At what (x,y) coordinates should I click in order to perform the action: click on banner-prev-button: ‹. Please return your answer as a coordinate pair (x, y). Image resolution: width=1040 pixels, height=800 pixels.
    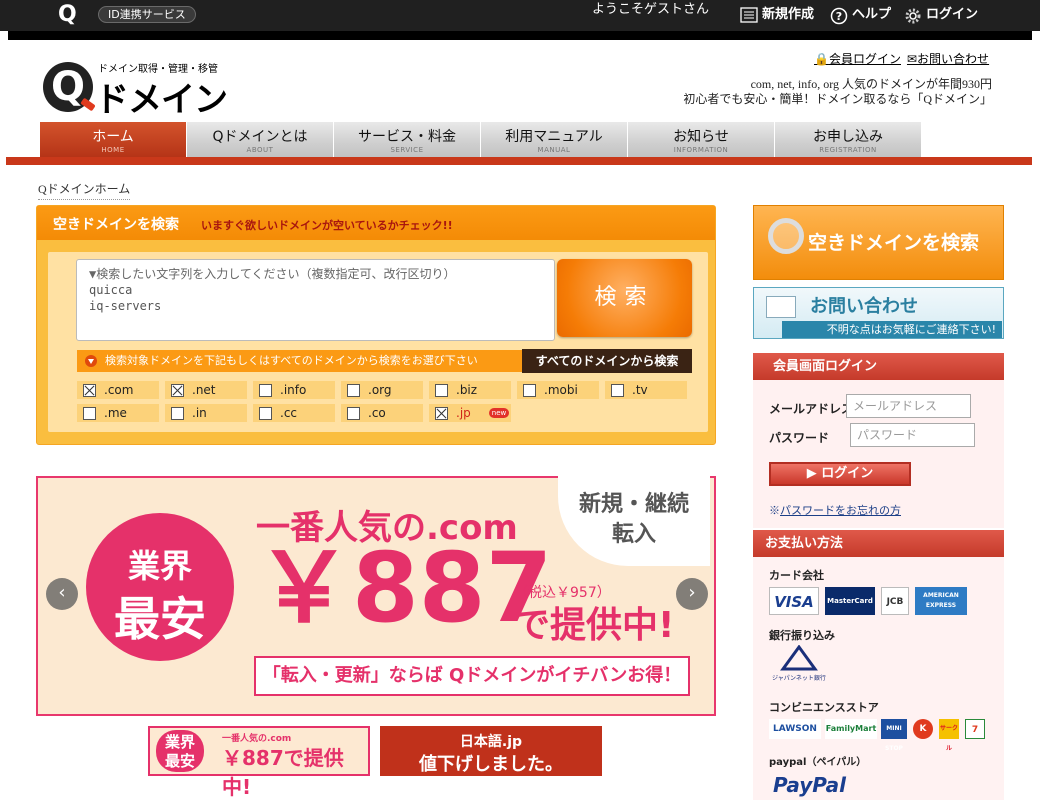
    Looking at the image, I should click on (62, 594).